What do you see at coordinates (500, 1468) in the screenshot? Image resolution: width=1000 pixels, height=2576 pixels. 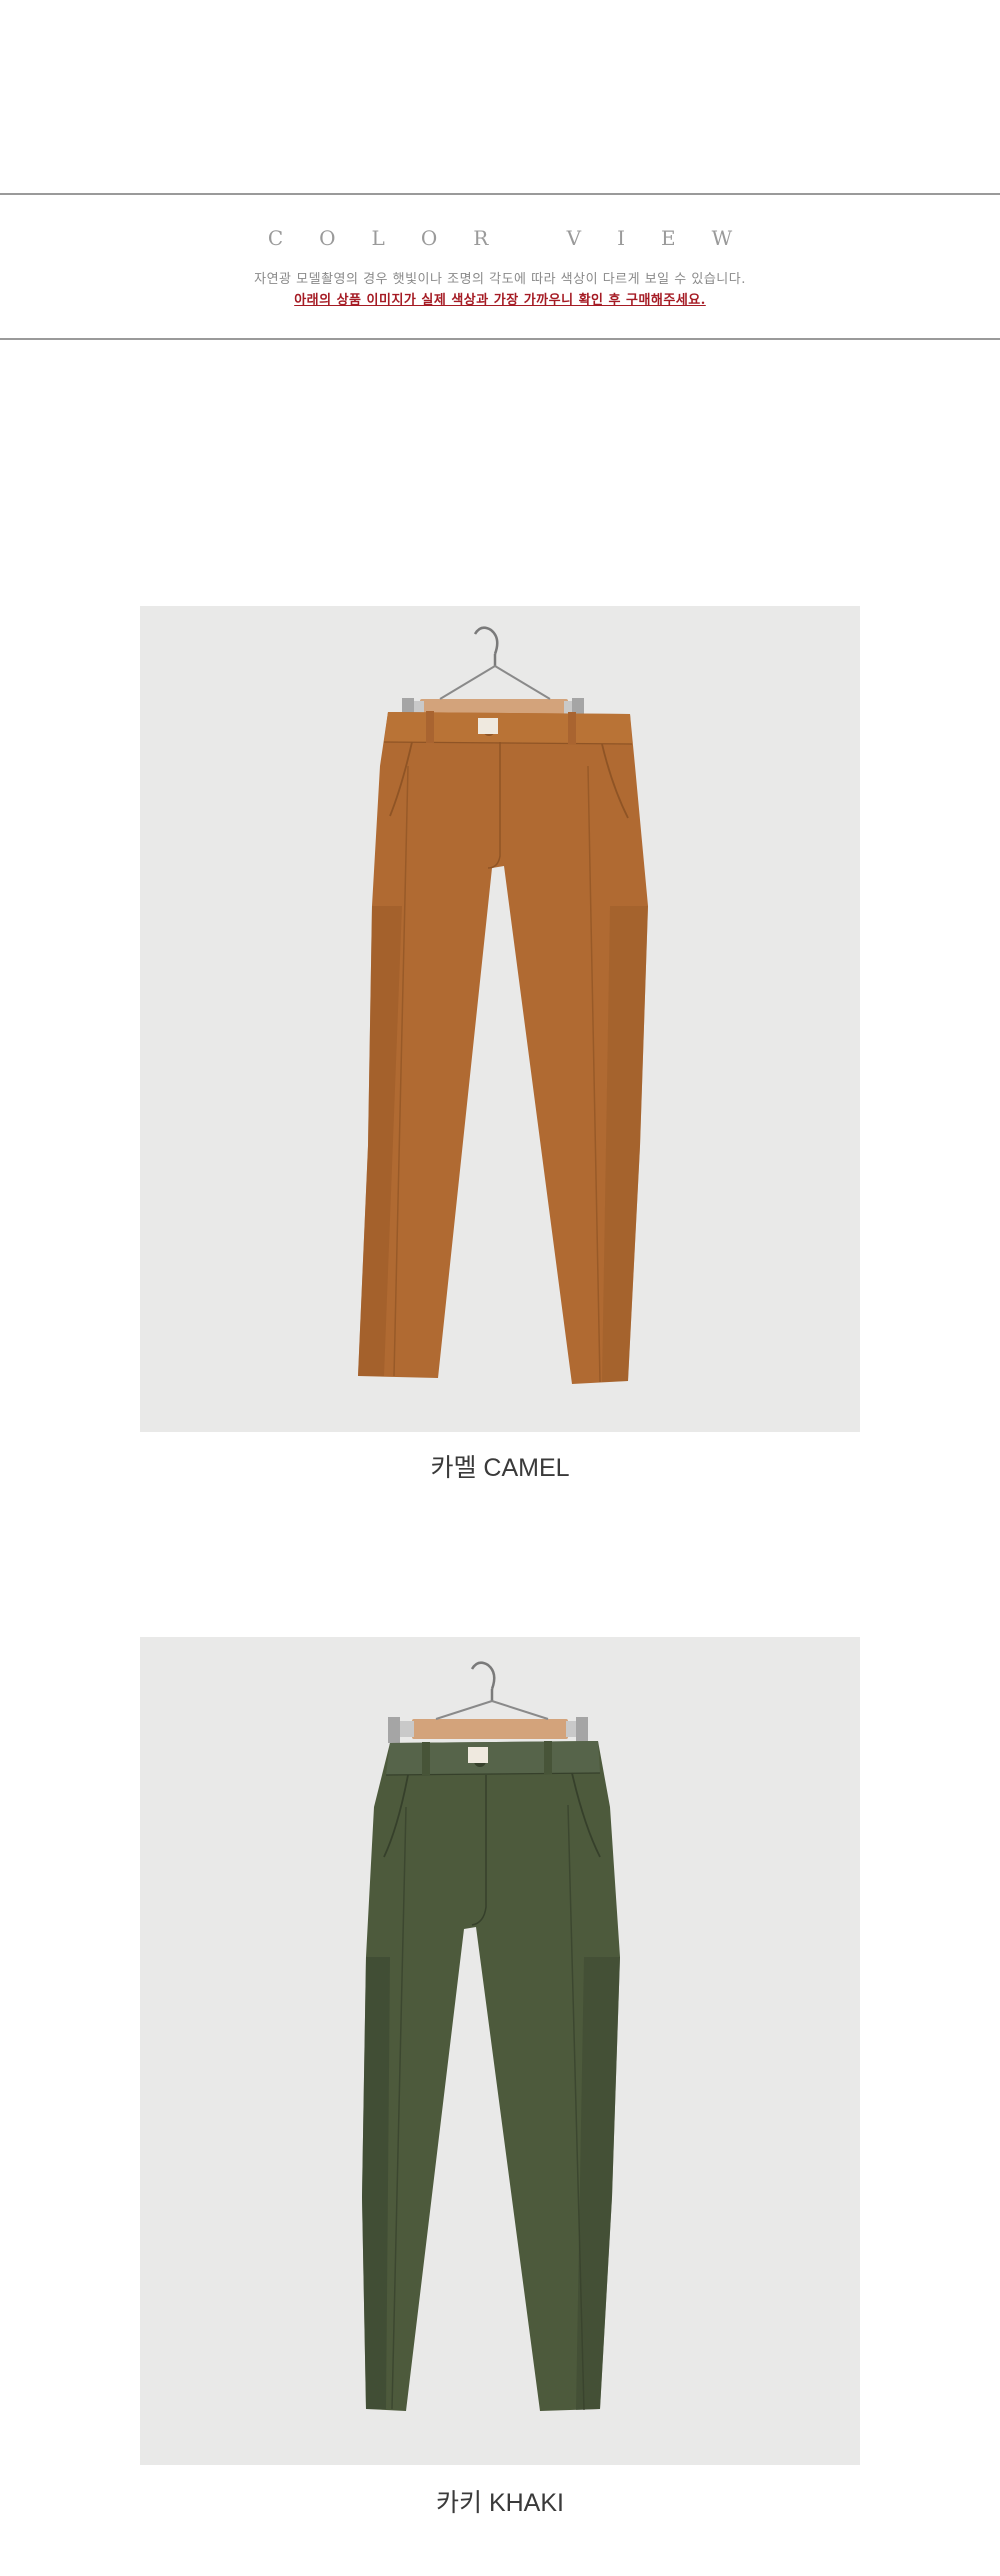 I see `camel-caption: 카멜 CAMEL` at bounding box center [500, 1468].